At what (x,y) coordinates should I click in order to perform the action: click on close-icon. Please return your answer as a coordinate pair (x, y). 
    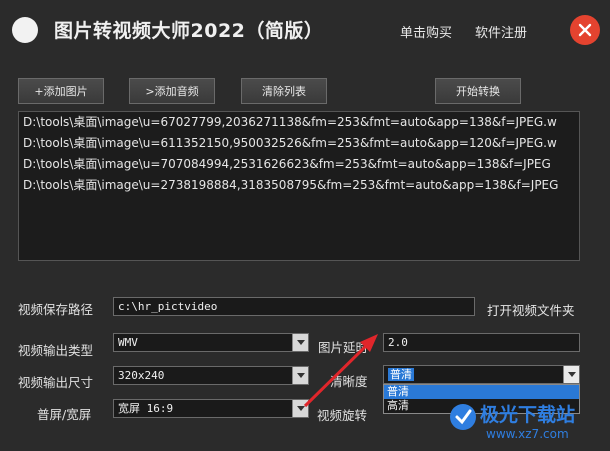
    Looking at the image, I should click on (585, 30).